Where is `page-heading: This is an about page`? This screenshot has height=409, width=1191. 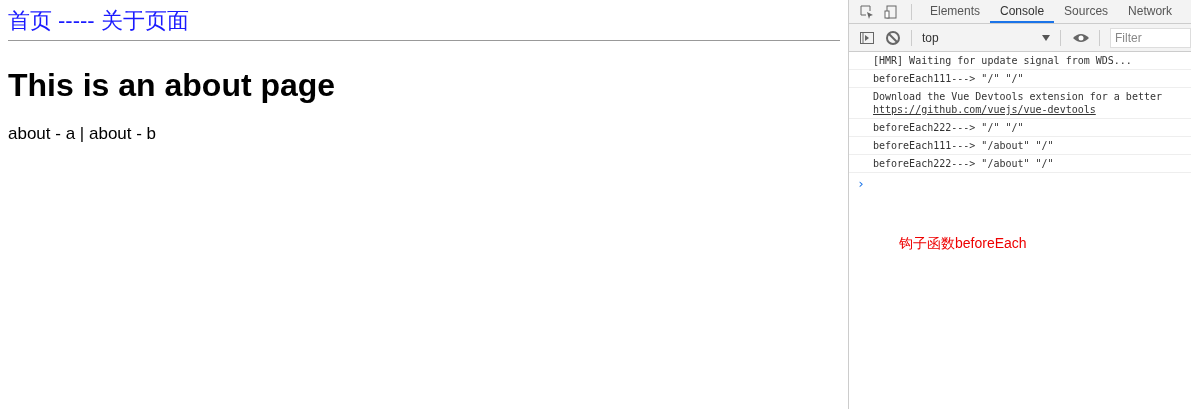 page-heading: This is an about page is located at coordinates (172, 85).